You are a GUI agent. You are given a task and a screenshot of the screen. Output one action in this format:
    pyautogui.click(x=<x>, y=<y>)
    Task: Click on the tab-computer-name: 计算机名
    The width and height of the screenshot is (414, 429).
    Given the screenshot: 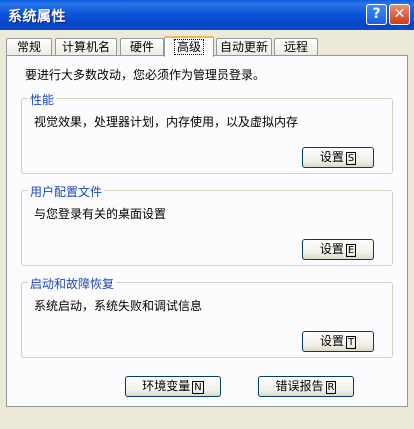 What is the action you would take?
    pyautogui.click(x=86, y=46)
    